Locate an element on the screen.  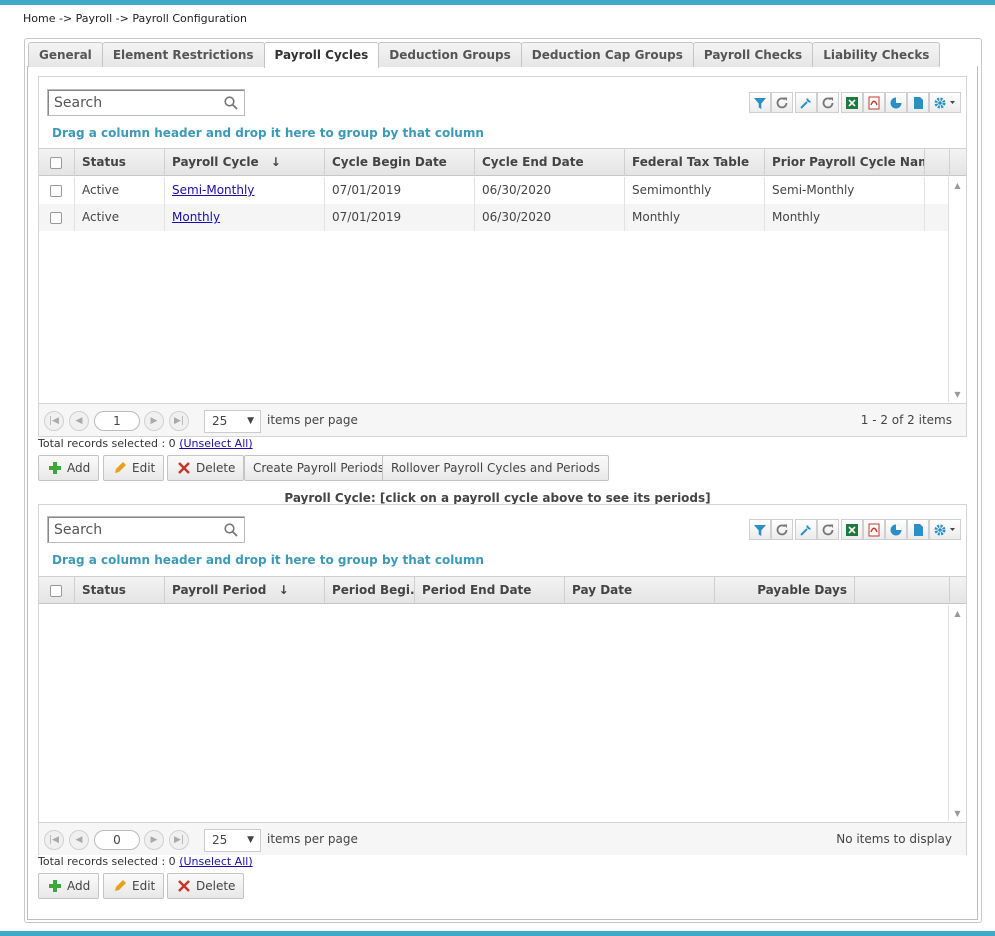
rollover-button: Rollover Payroll Cycles and Periods is located at coordinates (495, 468).